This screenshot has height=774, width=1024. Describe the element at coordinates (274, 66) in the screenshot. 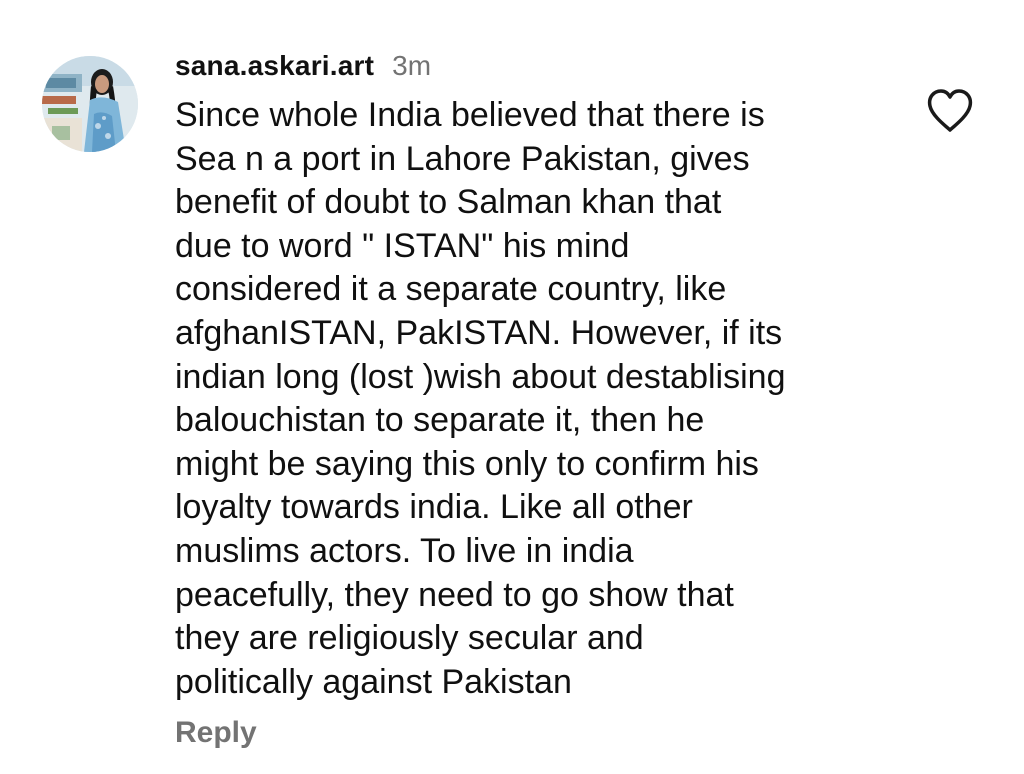

I see `username: sana.askari.art` at that location.